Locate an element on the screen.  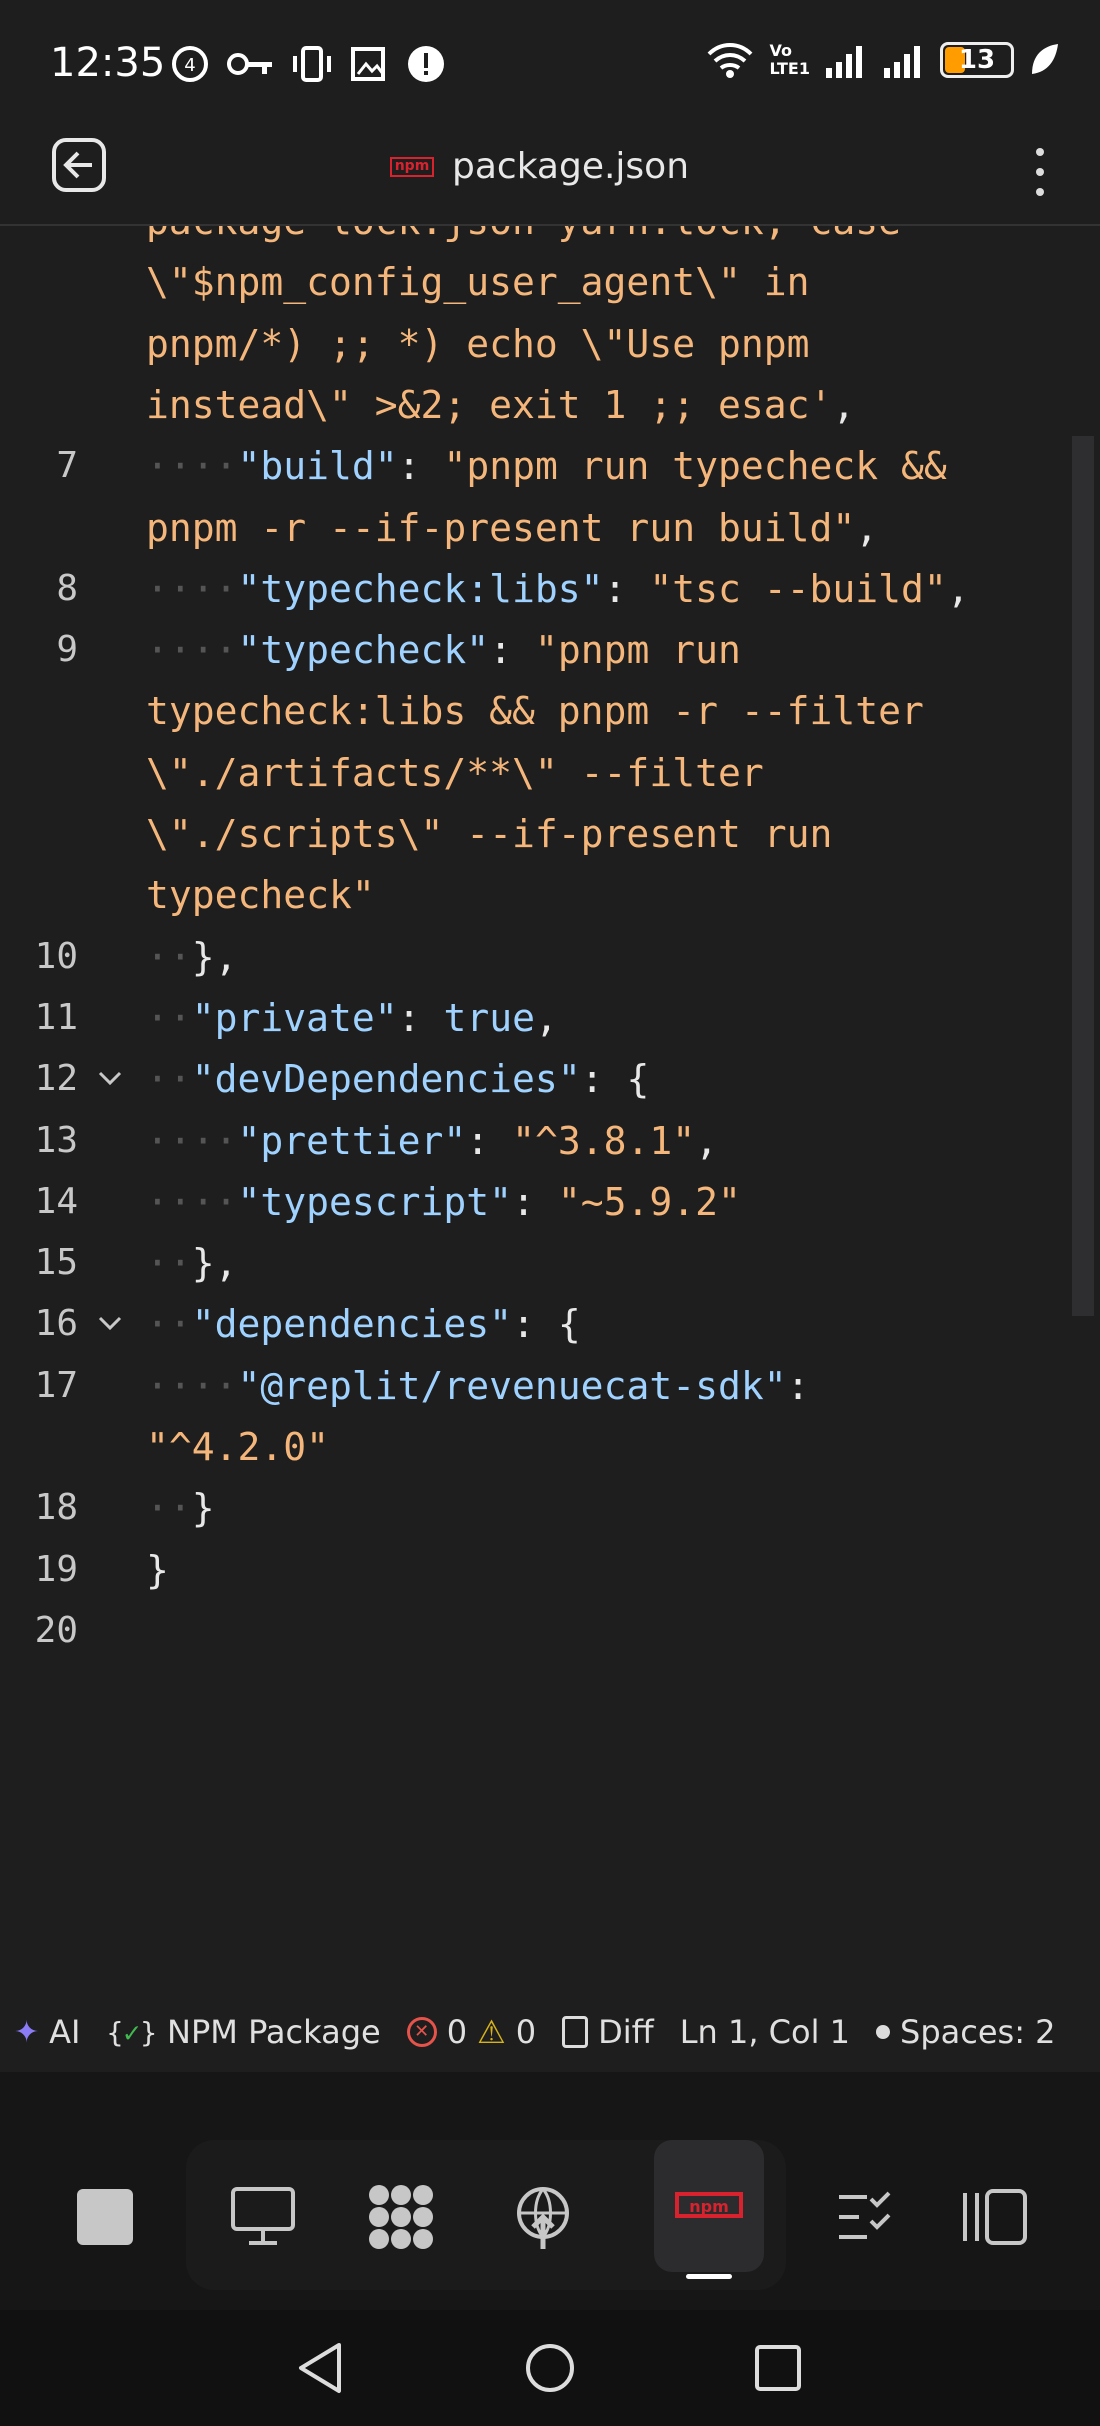
line-number: 11 is located at coordinates (56, 1017).